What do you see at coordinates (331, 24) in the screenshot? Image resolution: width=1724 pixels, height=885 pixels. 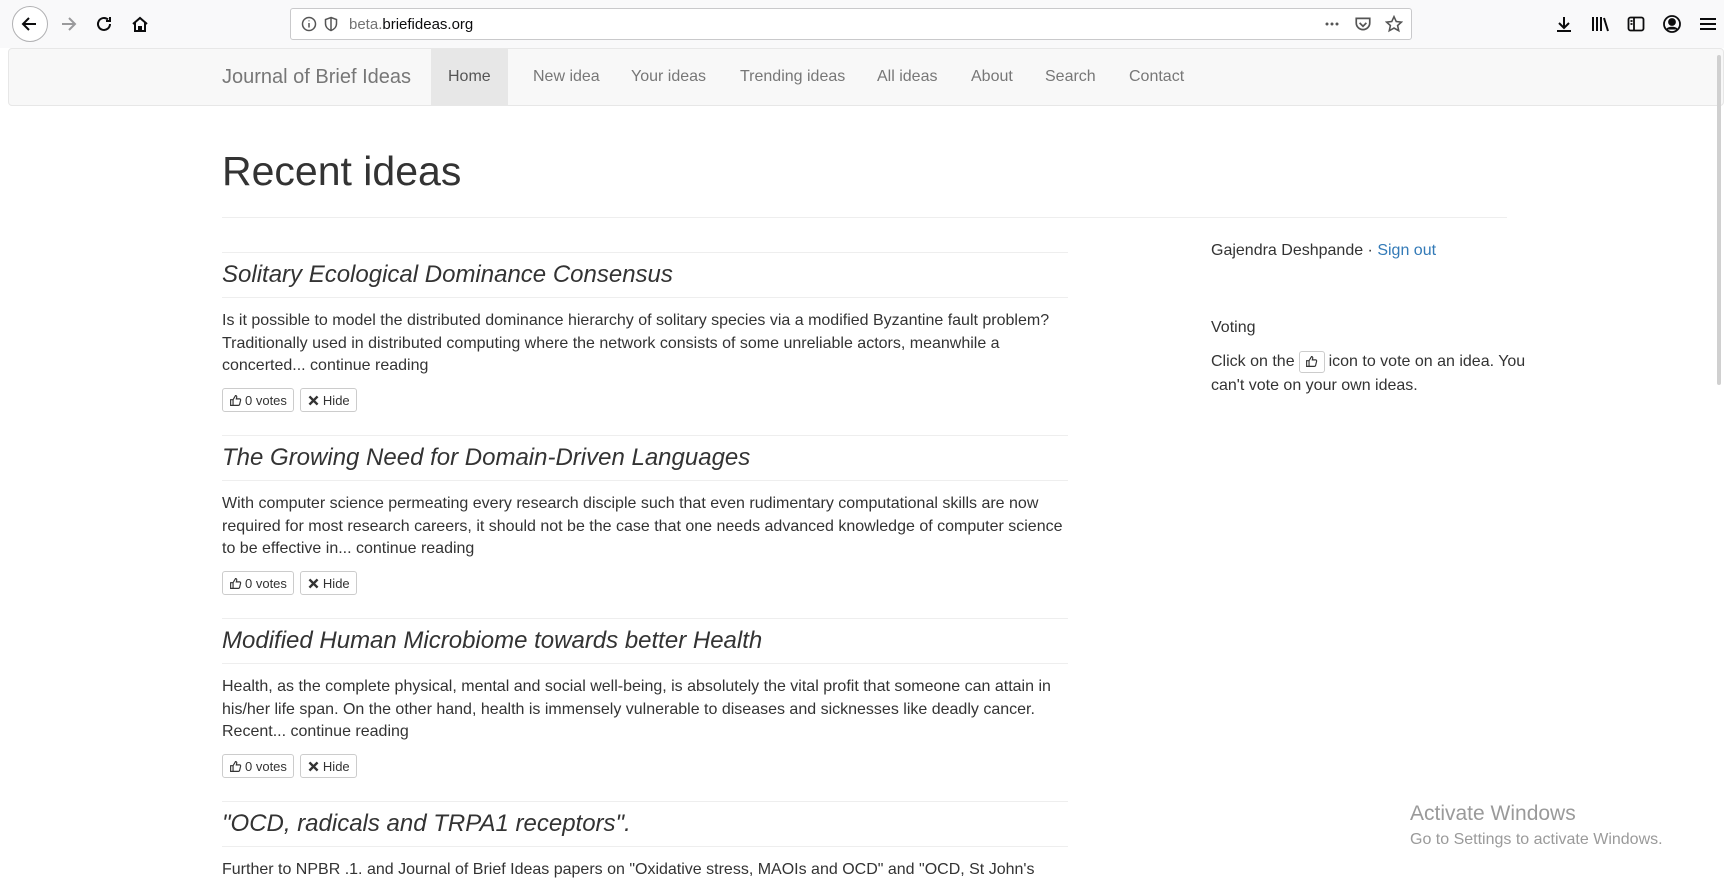 I see `shield-icon` at bounding box center [331, 24].